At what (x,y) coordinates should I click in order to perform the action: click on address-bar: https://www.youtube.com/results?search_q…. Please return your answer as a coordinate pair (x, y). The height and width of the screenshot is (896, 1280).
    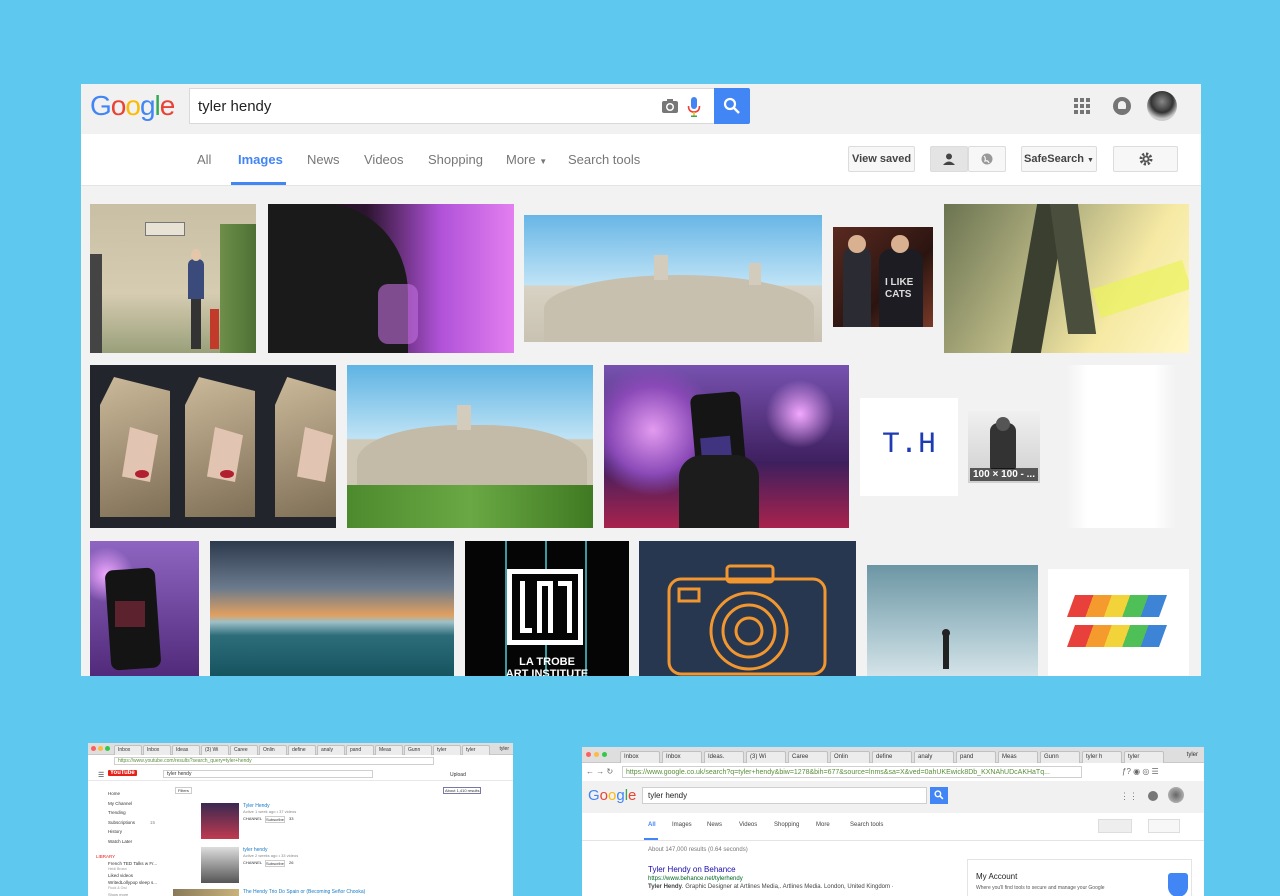
    Looking at the image, I should click on (274, 761).